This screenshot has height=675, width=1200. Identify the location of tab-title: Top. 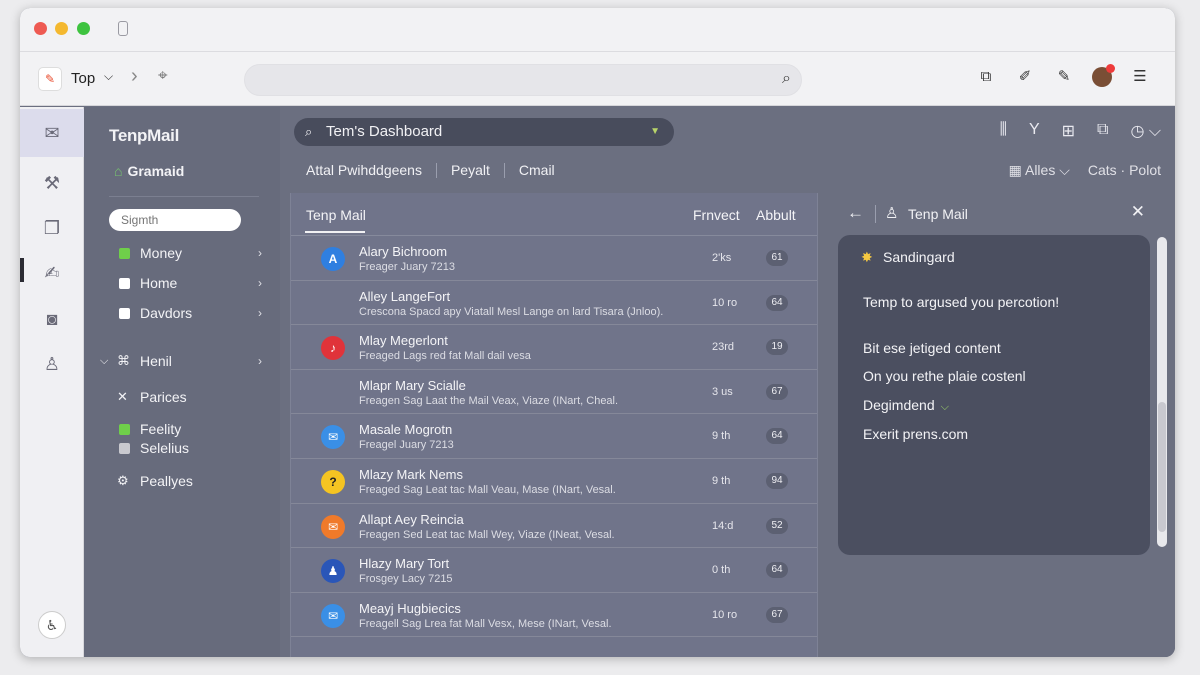
(83, 78).